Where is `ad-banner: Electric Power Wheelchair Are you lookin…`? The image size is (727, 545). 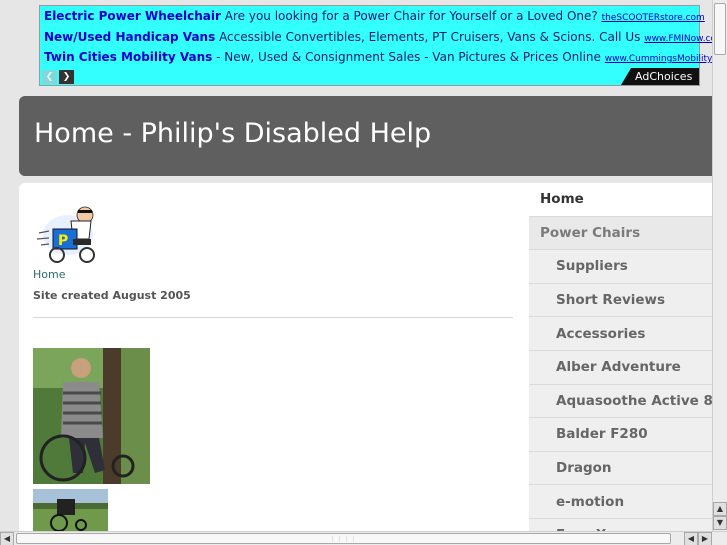
ad-banner: Electric Power Wheelchair Are you lookin… is located at coordinates (383, 45).